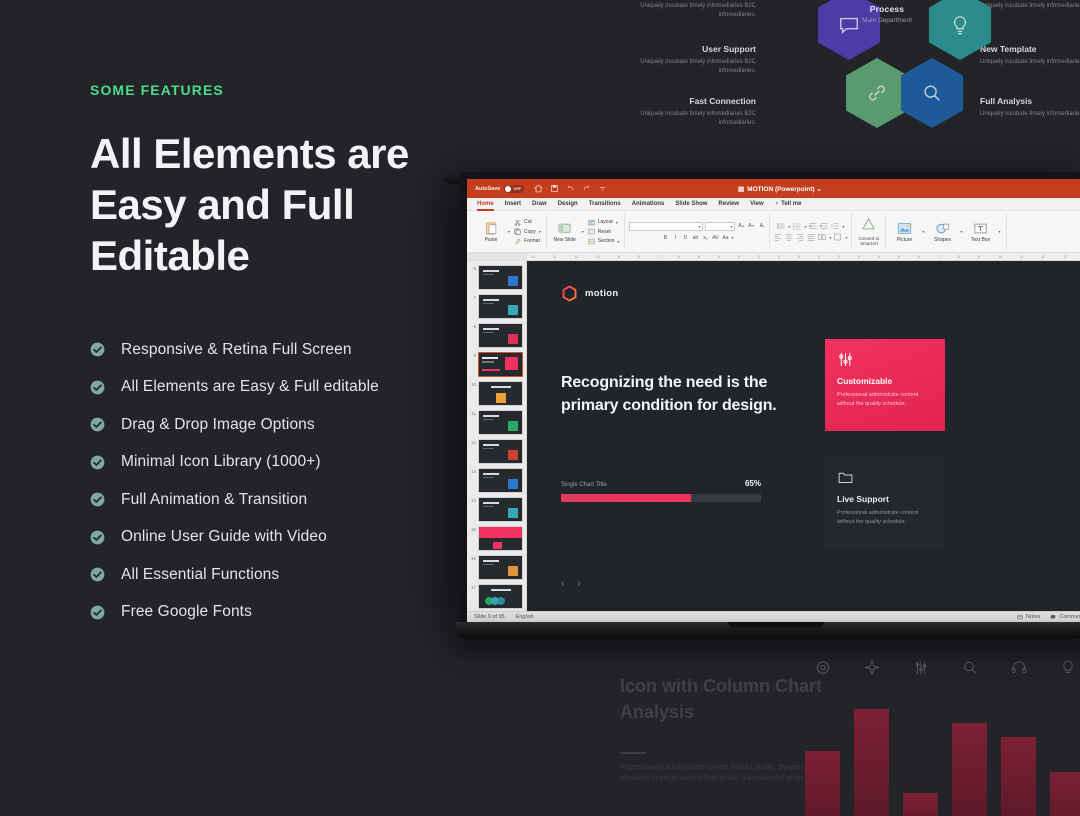  I want to click on chart-bar, so click(969, 769).